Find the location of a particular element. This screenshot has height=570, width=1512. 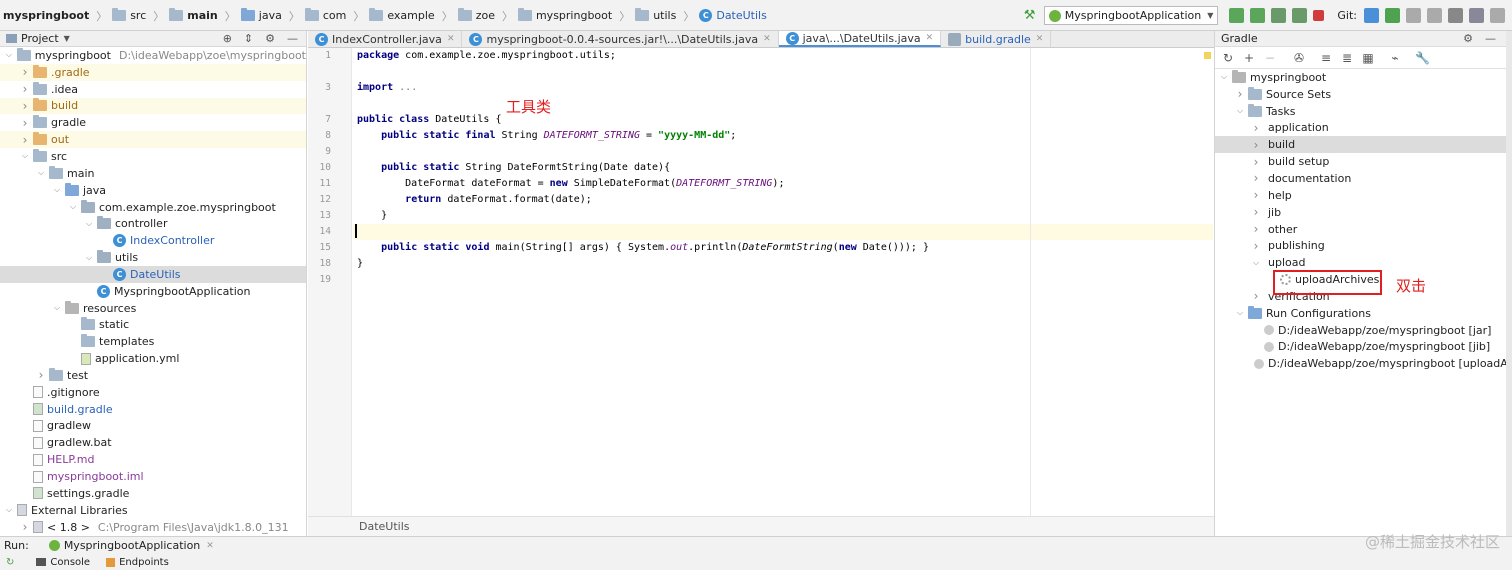

tree-item: ⌵ main is located at coordinates (153, 173).